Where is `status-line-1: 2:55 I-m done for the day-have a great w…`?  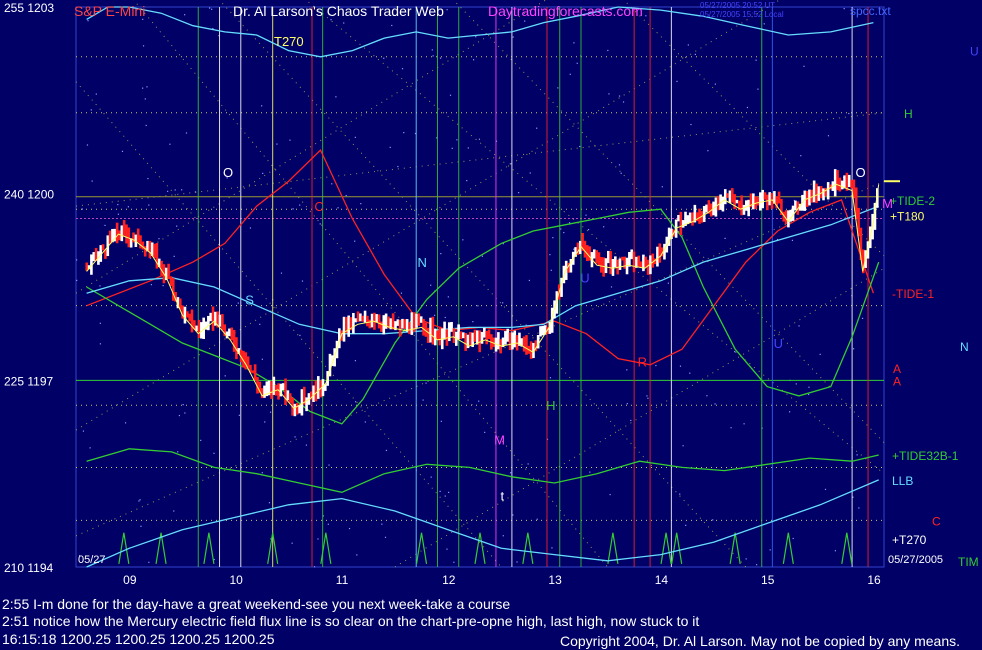
status-line-1: 2:55 I-m done for the day-have a great w… is located at coordinates (256, 604).